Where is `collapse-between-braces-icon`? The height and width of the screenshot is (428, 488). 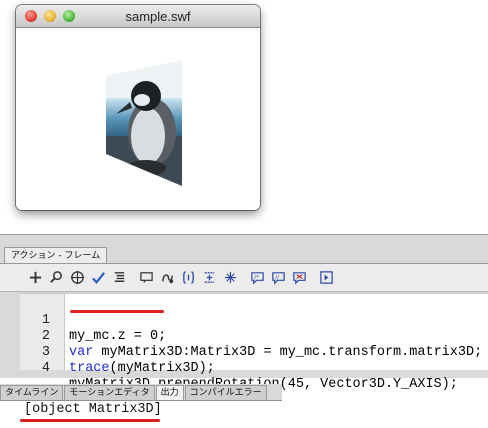 collapse-between-braces-icon is located at coordinates (188, 277).